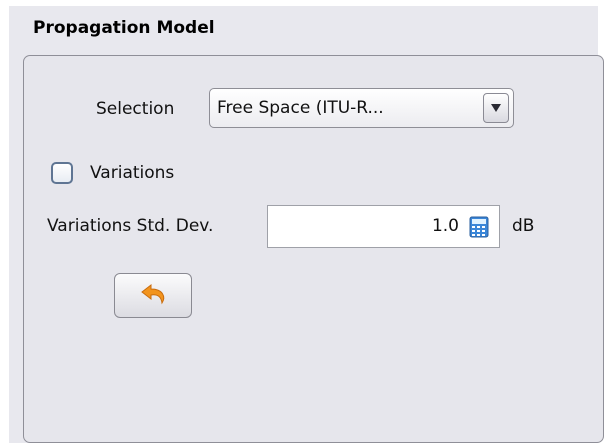  Describe the element at coordinates (124, 28) in the screenshot. I see `panel-title: Propagation Model` at that location.